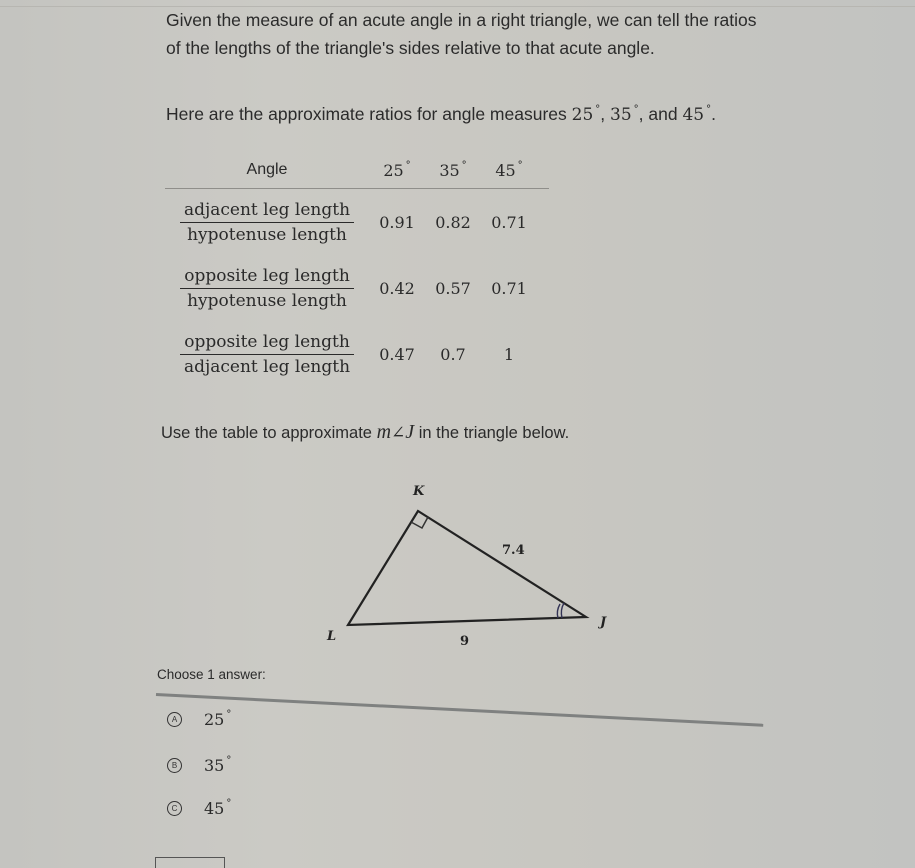 The height and width of the screenshot is (868, 915). I want to click on angle-25: 25 °, so click(586, 114).